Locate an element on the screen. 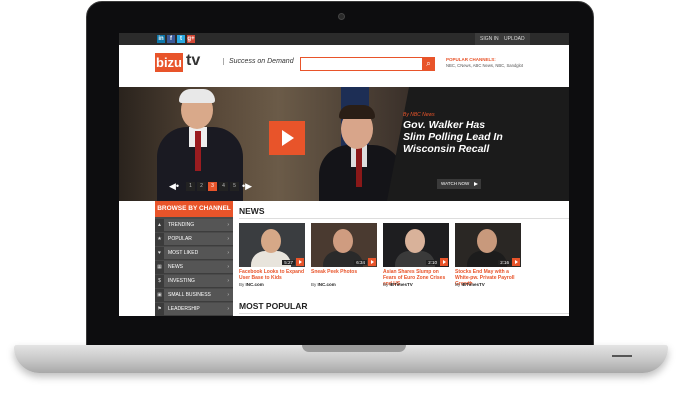 This screenshot has height=399, width=681. tagline: Success on Demand is located at coordinates (258, 61).